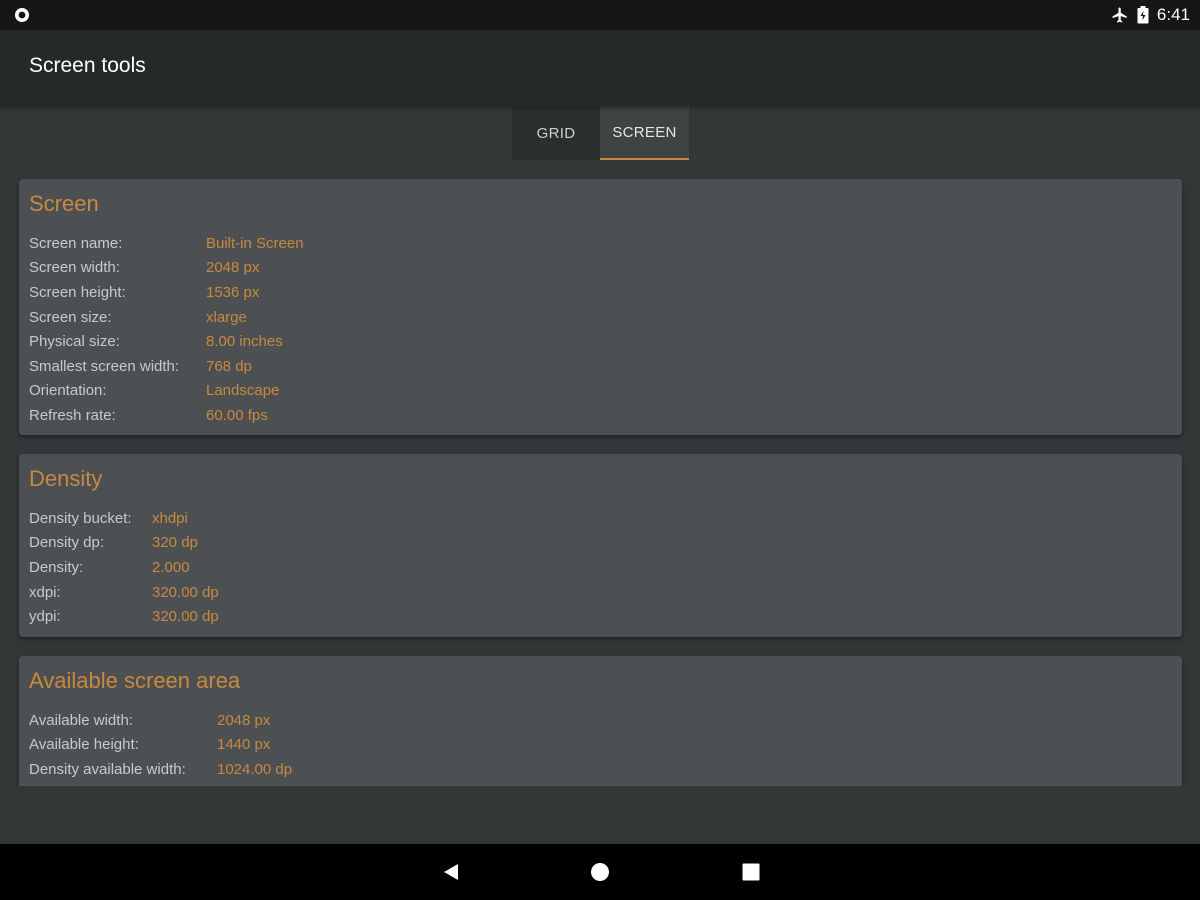 This screenshot has width=1200, height=900. I want to click on tab-bar: GRID SCREEN, so click(600, 133).